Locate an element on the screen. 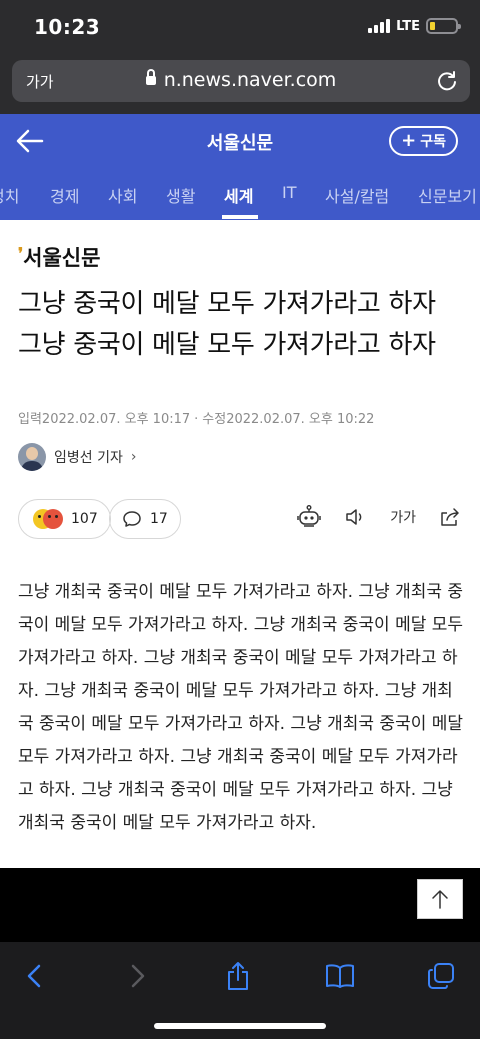 The image size is (480, 1039). article-tools: 가가 is located at coordinates (379, 517).